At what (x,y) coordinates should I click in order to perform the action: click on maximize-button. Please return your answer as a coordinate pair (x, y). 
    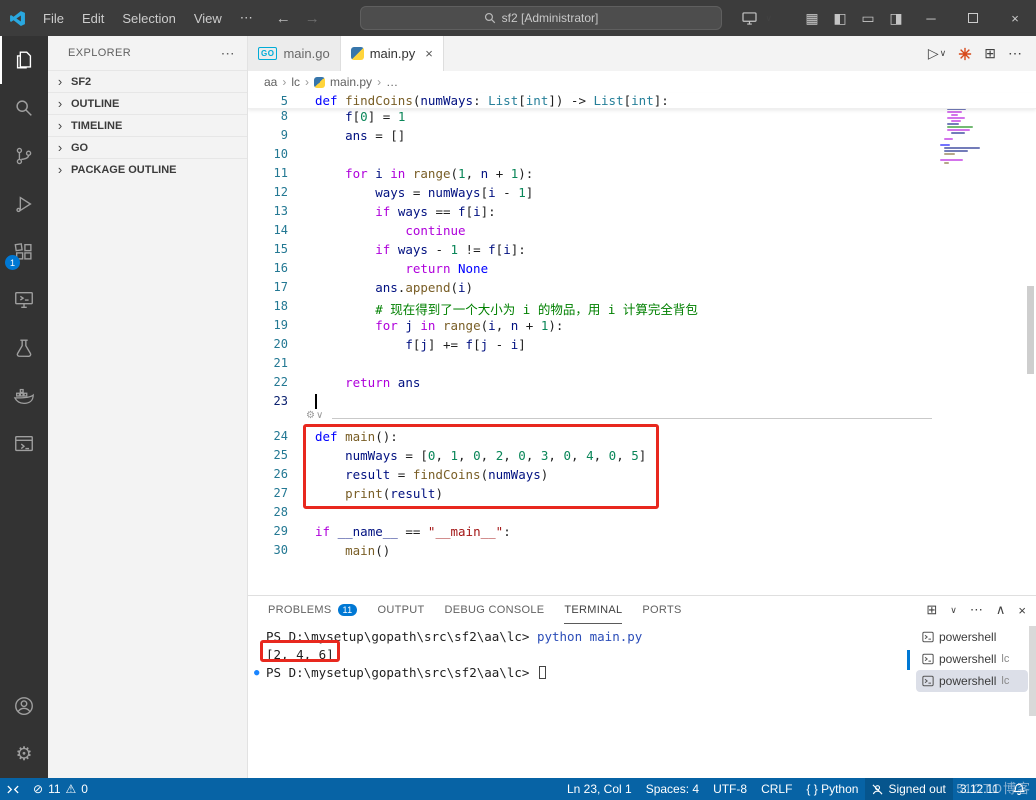
    Looking at the image, I should click on (973, 18).